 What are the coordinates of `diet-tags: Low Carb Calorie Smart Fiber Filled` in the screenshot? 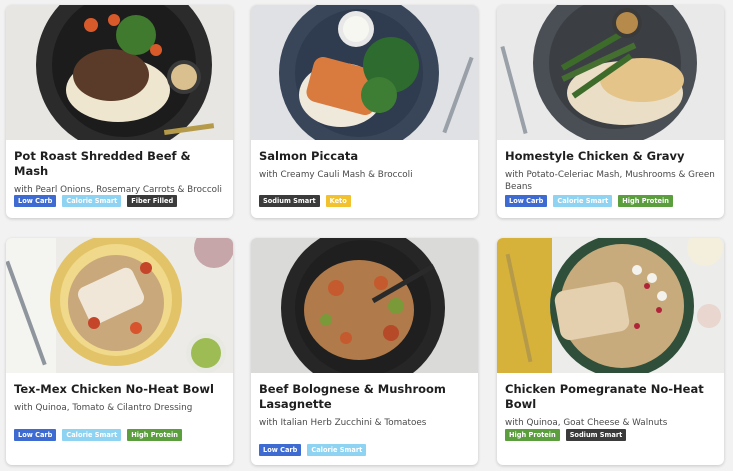 It's located at (96, 201).